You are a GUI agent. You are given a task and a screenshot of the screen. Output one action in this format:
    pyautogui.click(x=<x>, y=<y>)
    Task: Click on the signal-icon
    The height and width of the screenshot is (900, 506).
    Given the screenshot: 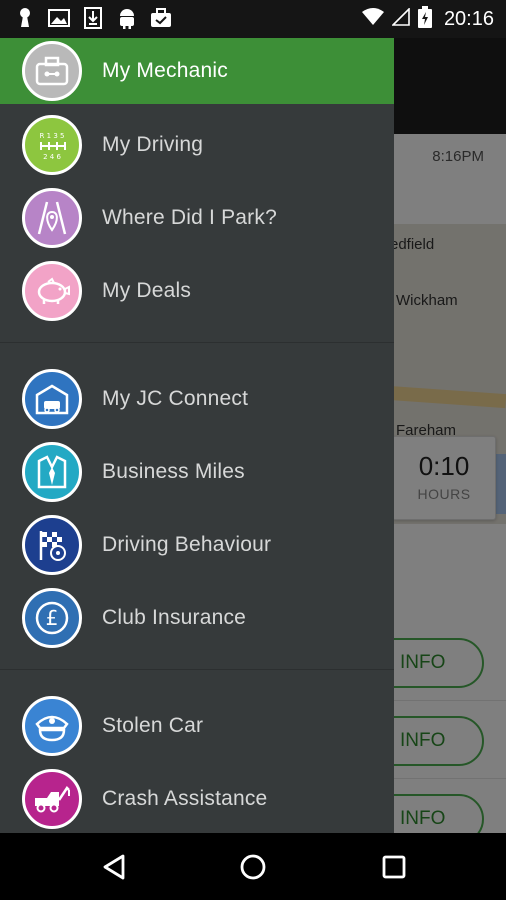 What is the action you would take?
    pyautogui.click(x=400, y=19)
    